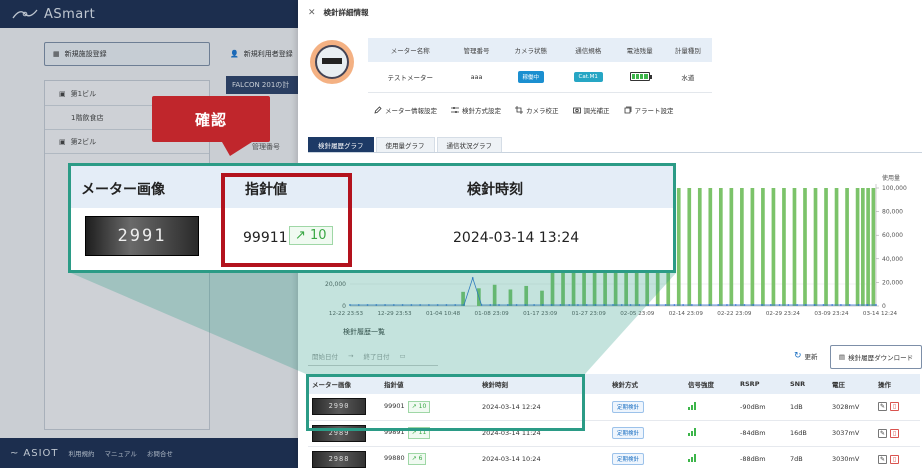 Image resolution: width=924 pixels, height=468 pixels. What do you see at coordinates (495, 190) in the screenshot?
I see `zoom-col-time: 検針時刻` at bounding box center [495, 190].